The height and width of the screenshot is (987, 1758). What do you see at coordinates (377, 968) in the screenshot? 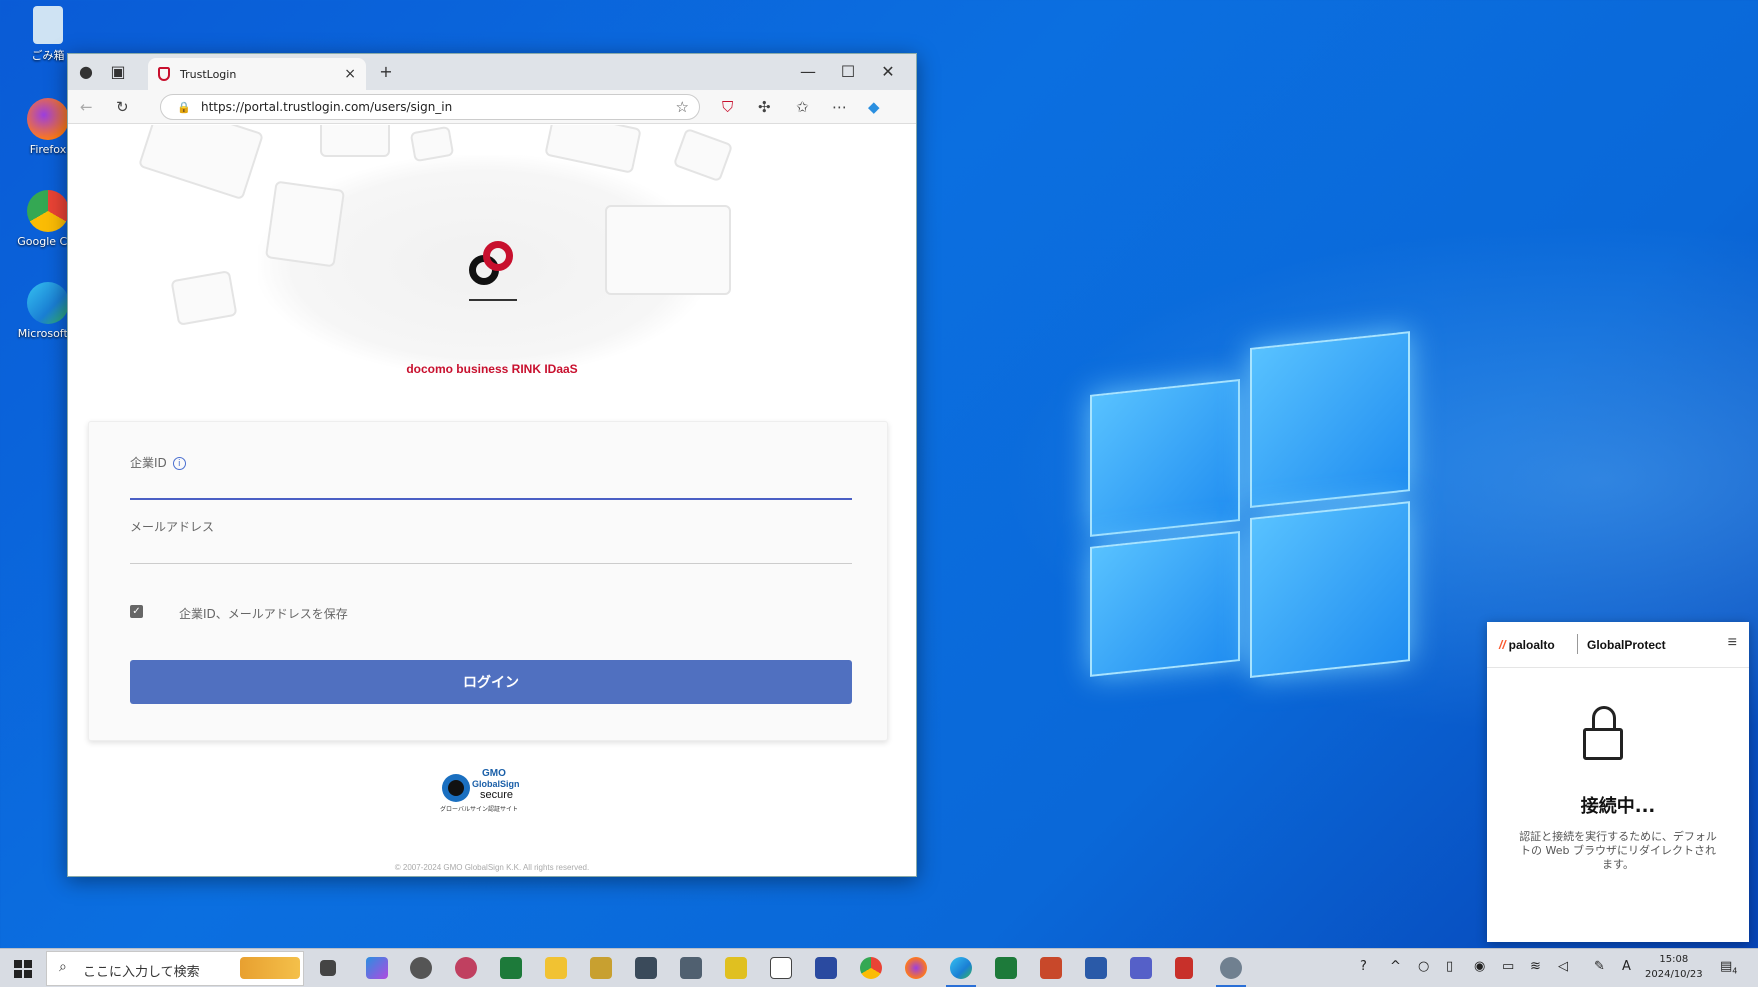
I see `copilot-taskbar-icon` at bounding box center [377, 968].